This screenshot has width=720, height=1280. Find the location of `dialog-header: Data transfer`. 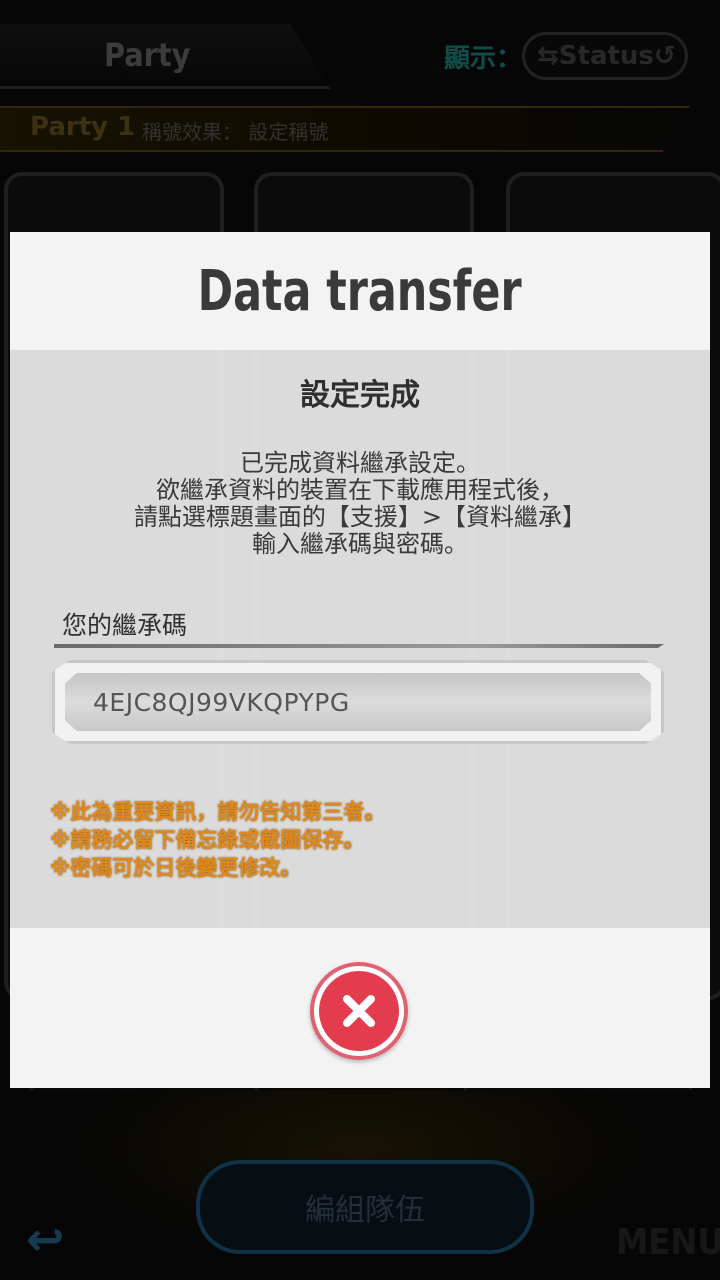

dialog-header: Data transfer is located at coordinates (360, 291).